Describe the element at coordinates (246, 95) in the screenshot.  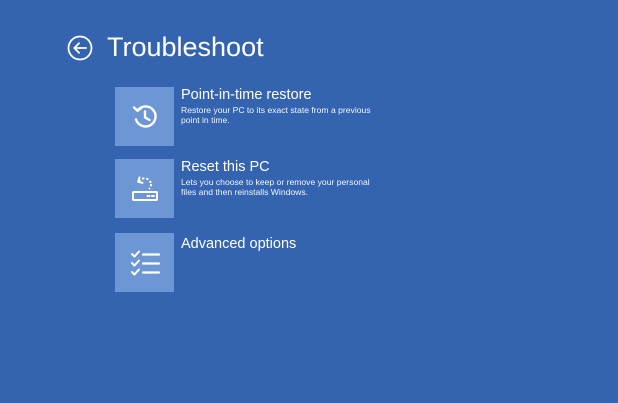
I see `option-title: Point-in-time restore` at that location.